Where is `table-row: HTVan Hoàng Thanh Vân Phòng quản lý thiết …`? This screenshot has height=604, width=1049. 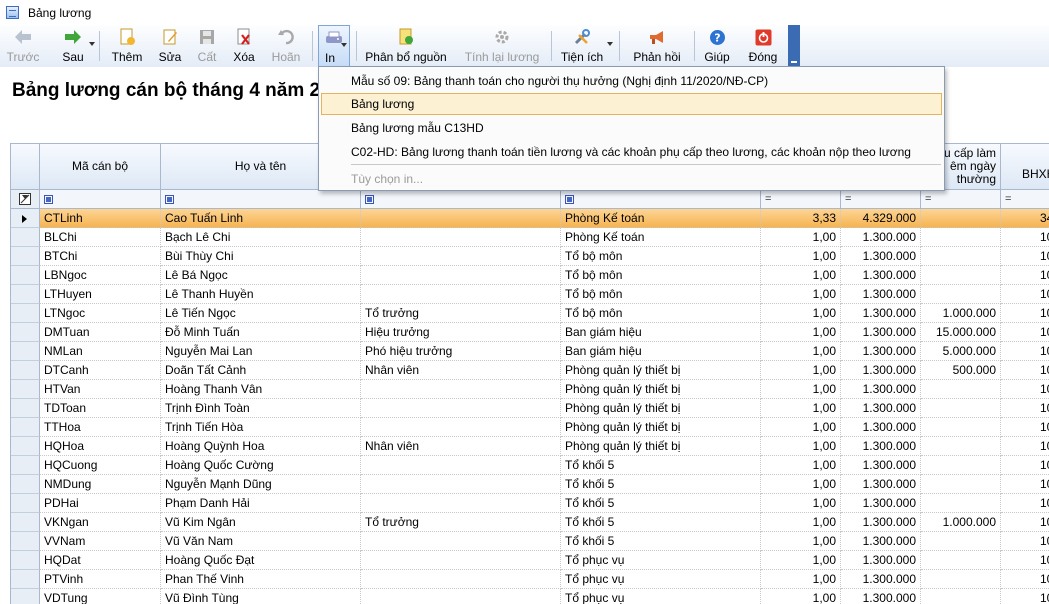 table-row: HTVan Hoàng Thanh Vân Phòng quản lý thiết … is located at coordinates (530, 389).